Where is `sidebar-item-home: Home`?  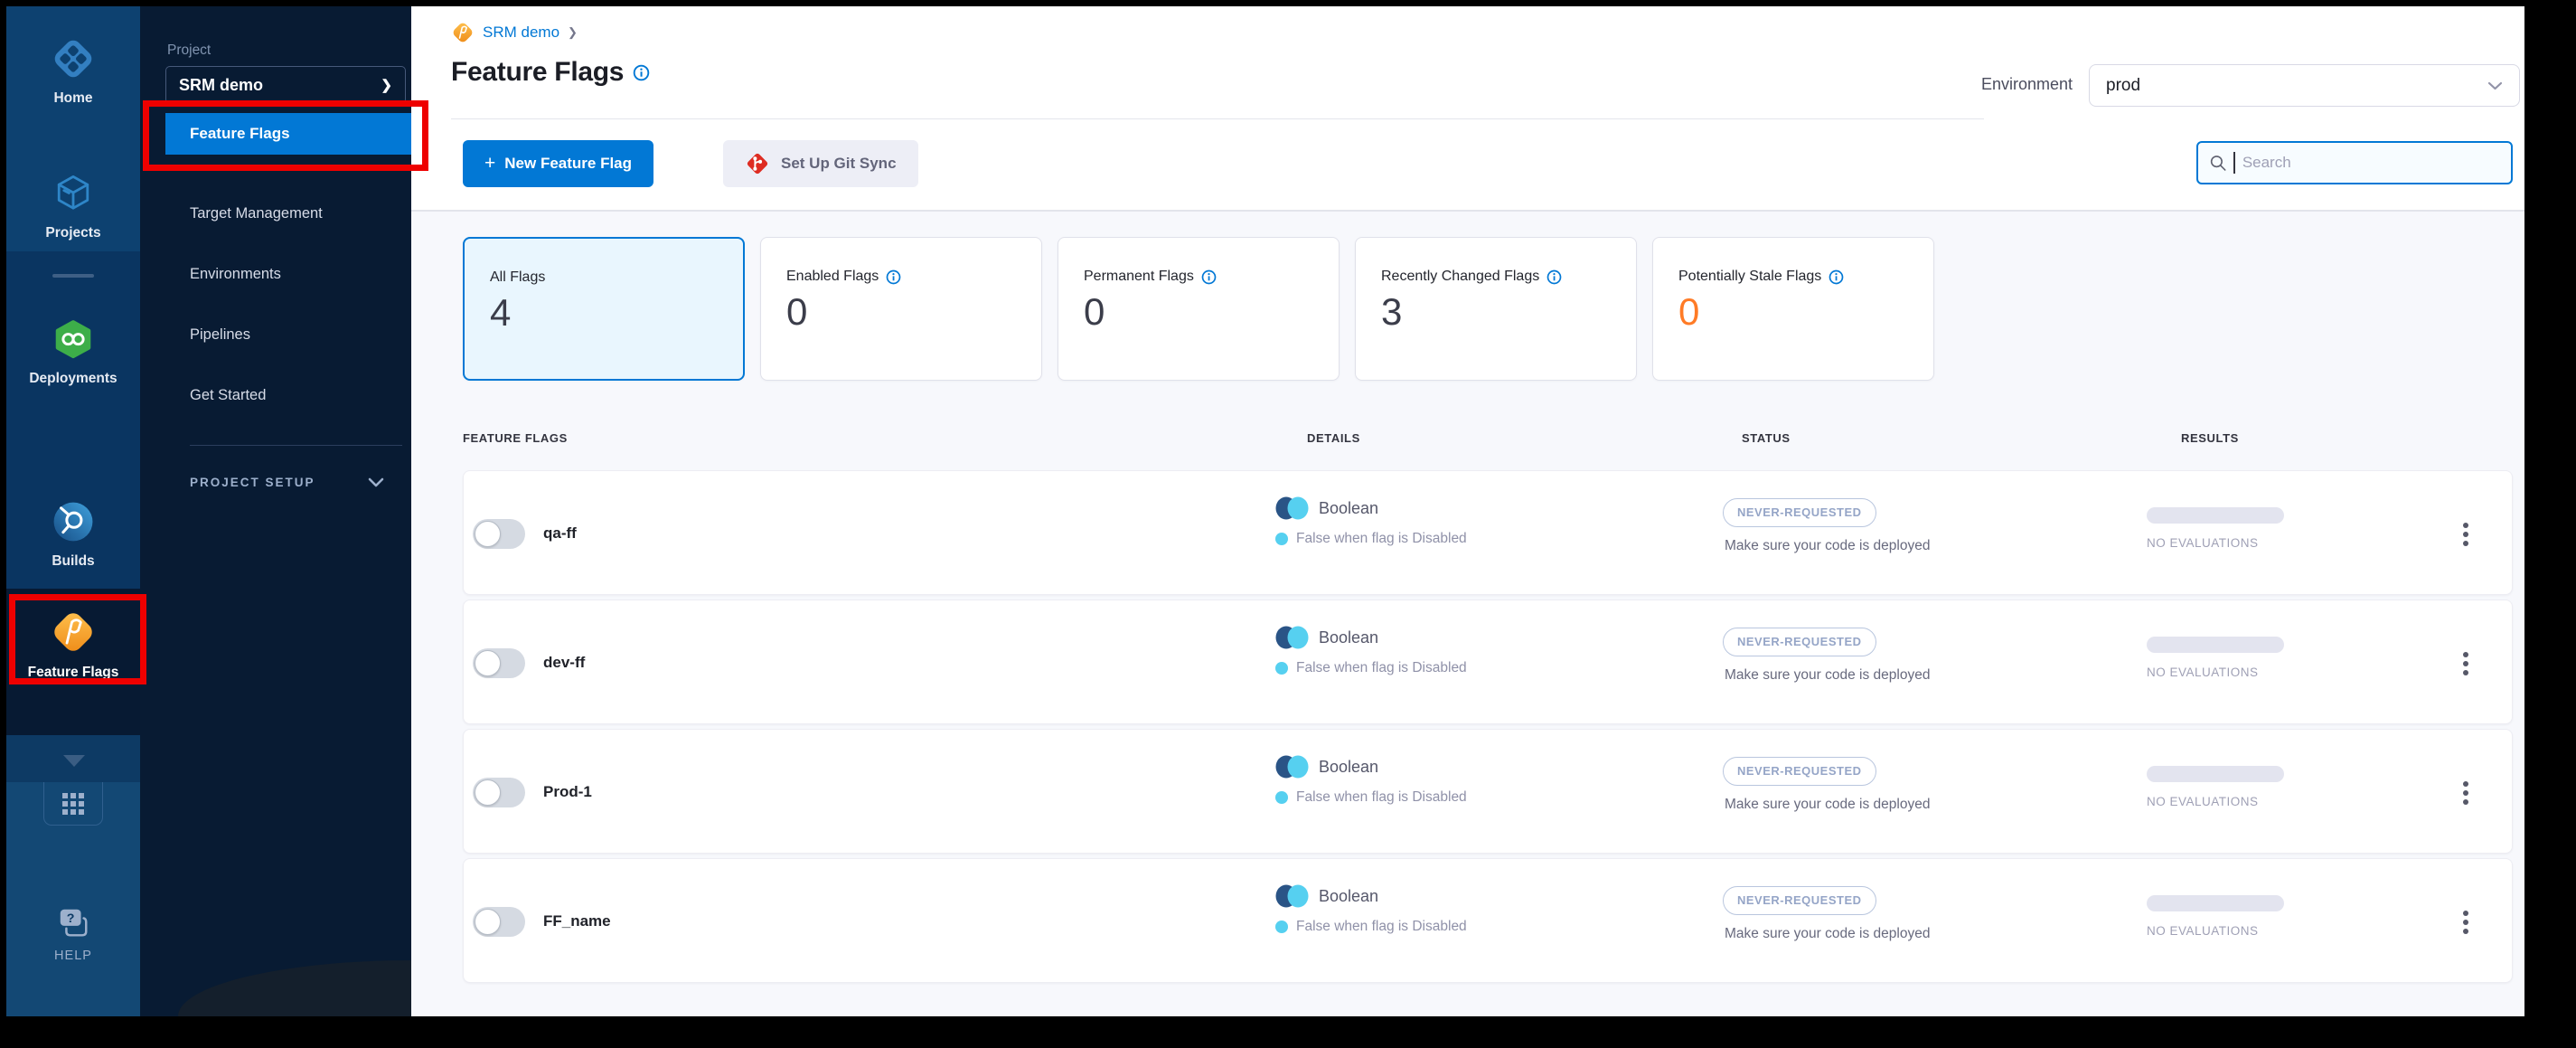 sidebar-item-home: Home is located at coordinates (73, 72).